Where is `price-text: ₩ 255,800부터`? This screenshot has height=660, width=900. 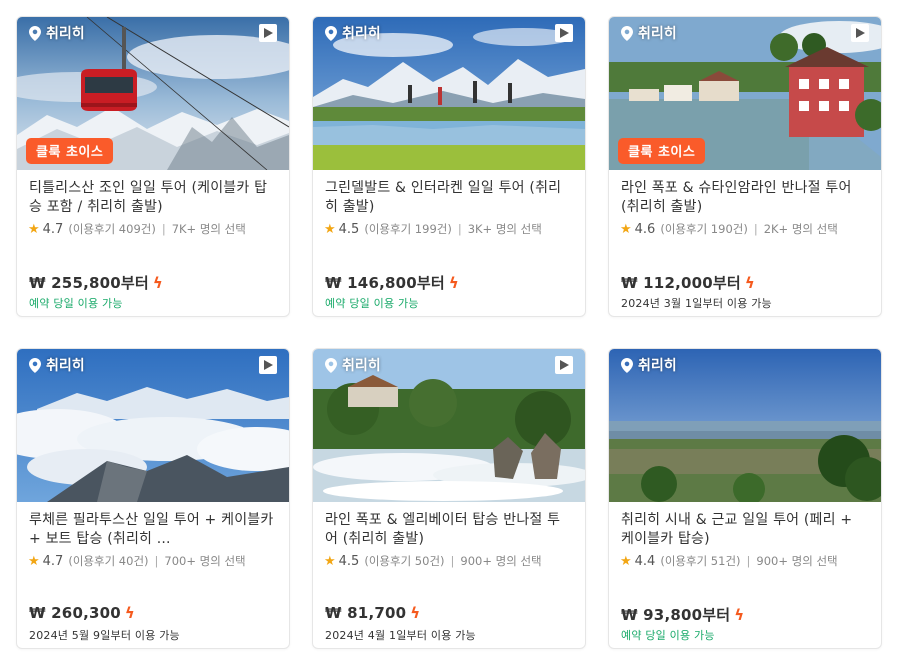 price-text: ₩ 255,800부터 is located at coordinates (89, 283).